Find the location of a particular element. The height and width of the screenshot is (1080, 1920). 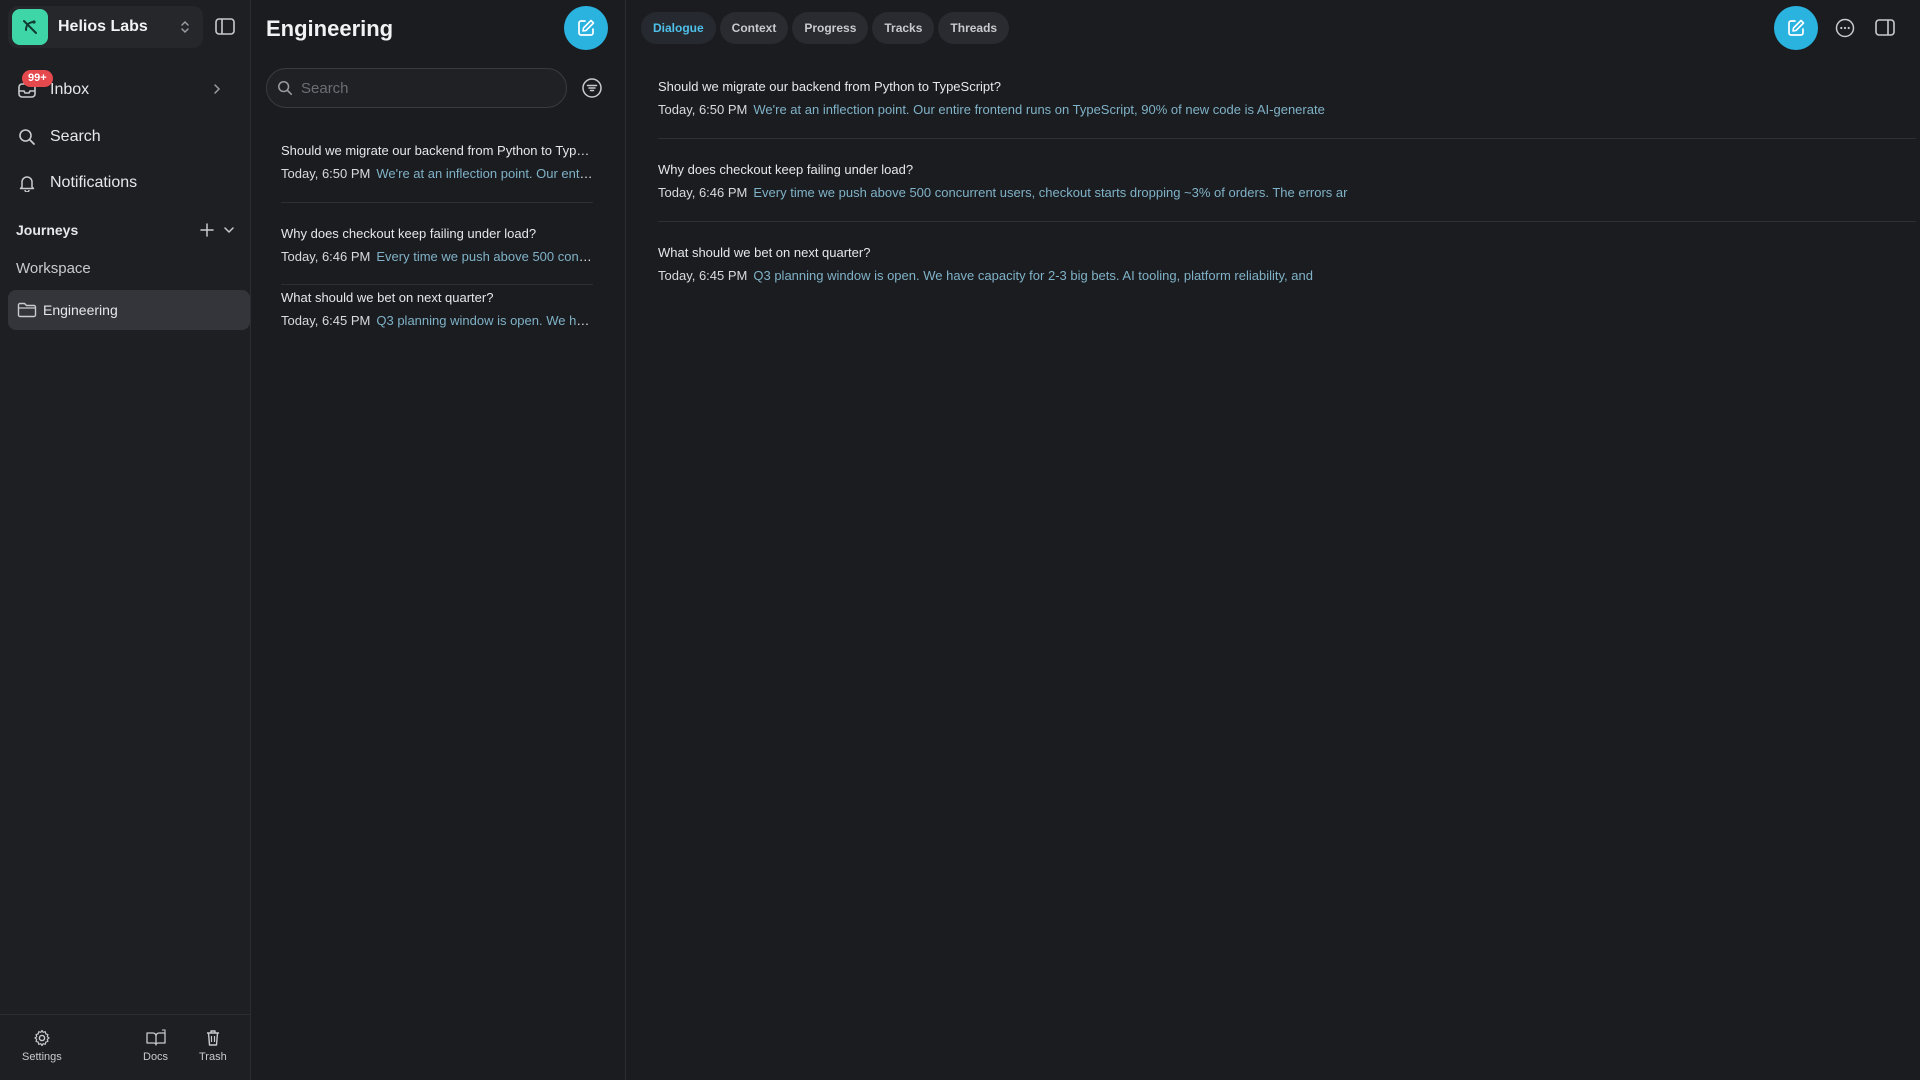

folder-icon is located at coordinates (27, 310).